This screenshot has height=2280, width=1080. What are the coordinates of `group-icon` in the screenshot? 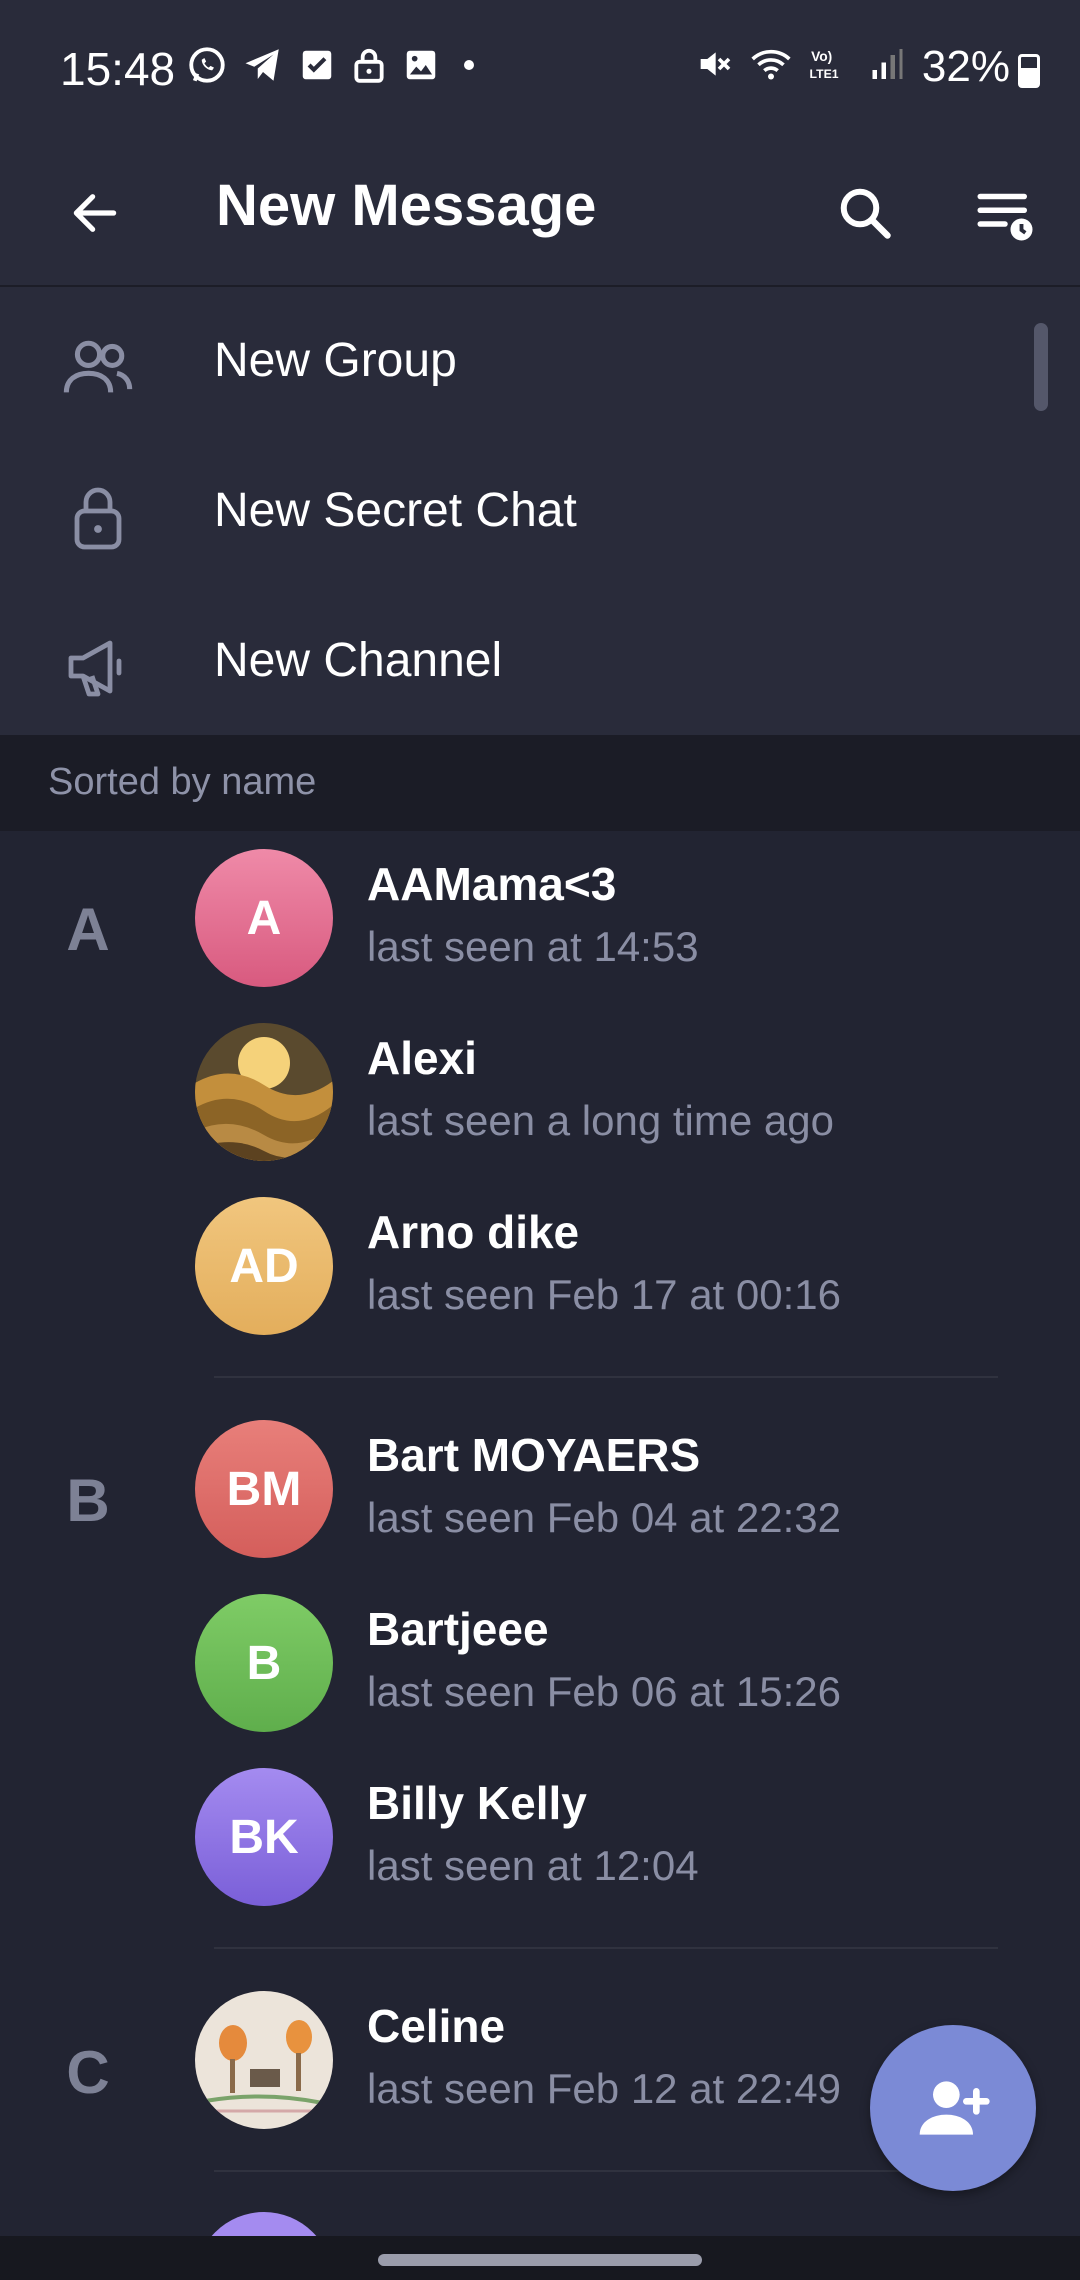 It's located at (98, 367).